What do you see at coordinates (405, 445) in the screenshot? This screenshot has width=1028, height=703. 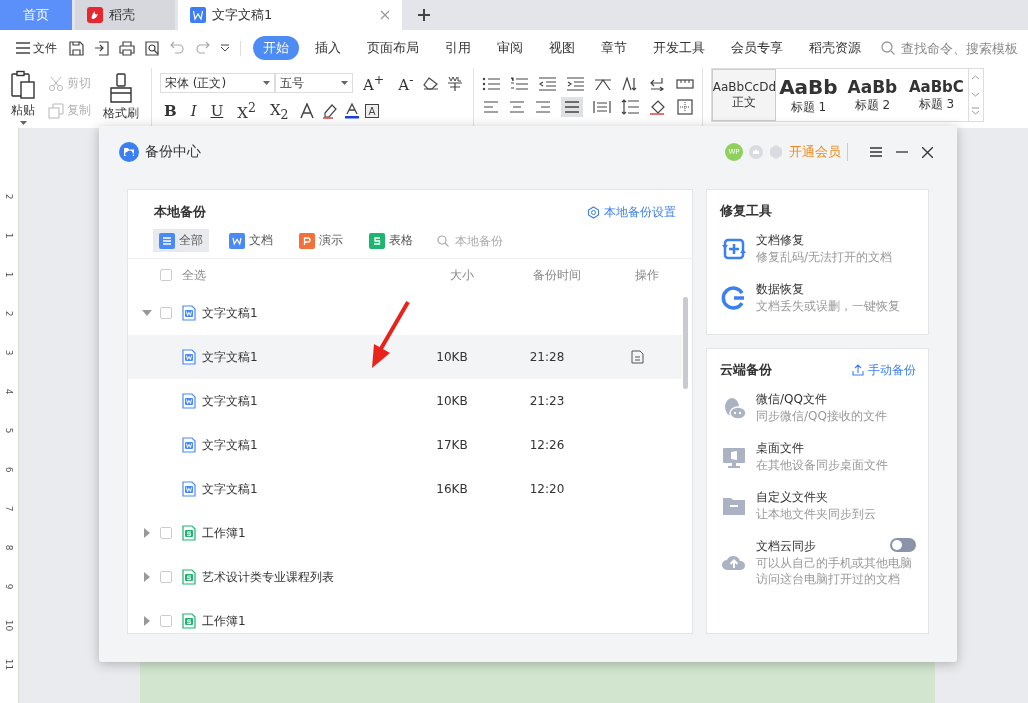 I see `backup-row: 文字文稿1 17KB 12:26` at bounding box center [405, 445].